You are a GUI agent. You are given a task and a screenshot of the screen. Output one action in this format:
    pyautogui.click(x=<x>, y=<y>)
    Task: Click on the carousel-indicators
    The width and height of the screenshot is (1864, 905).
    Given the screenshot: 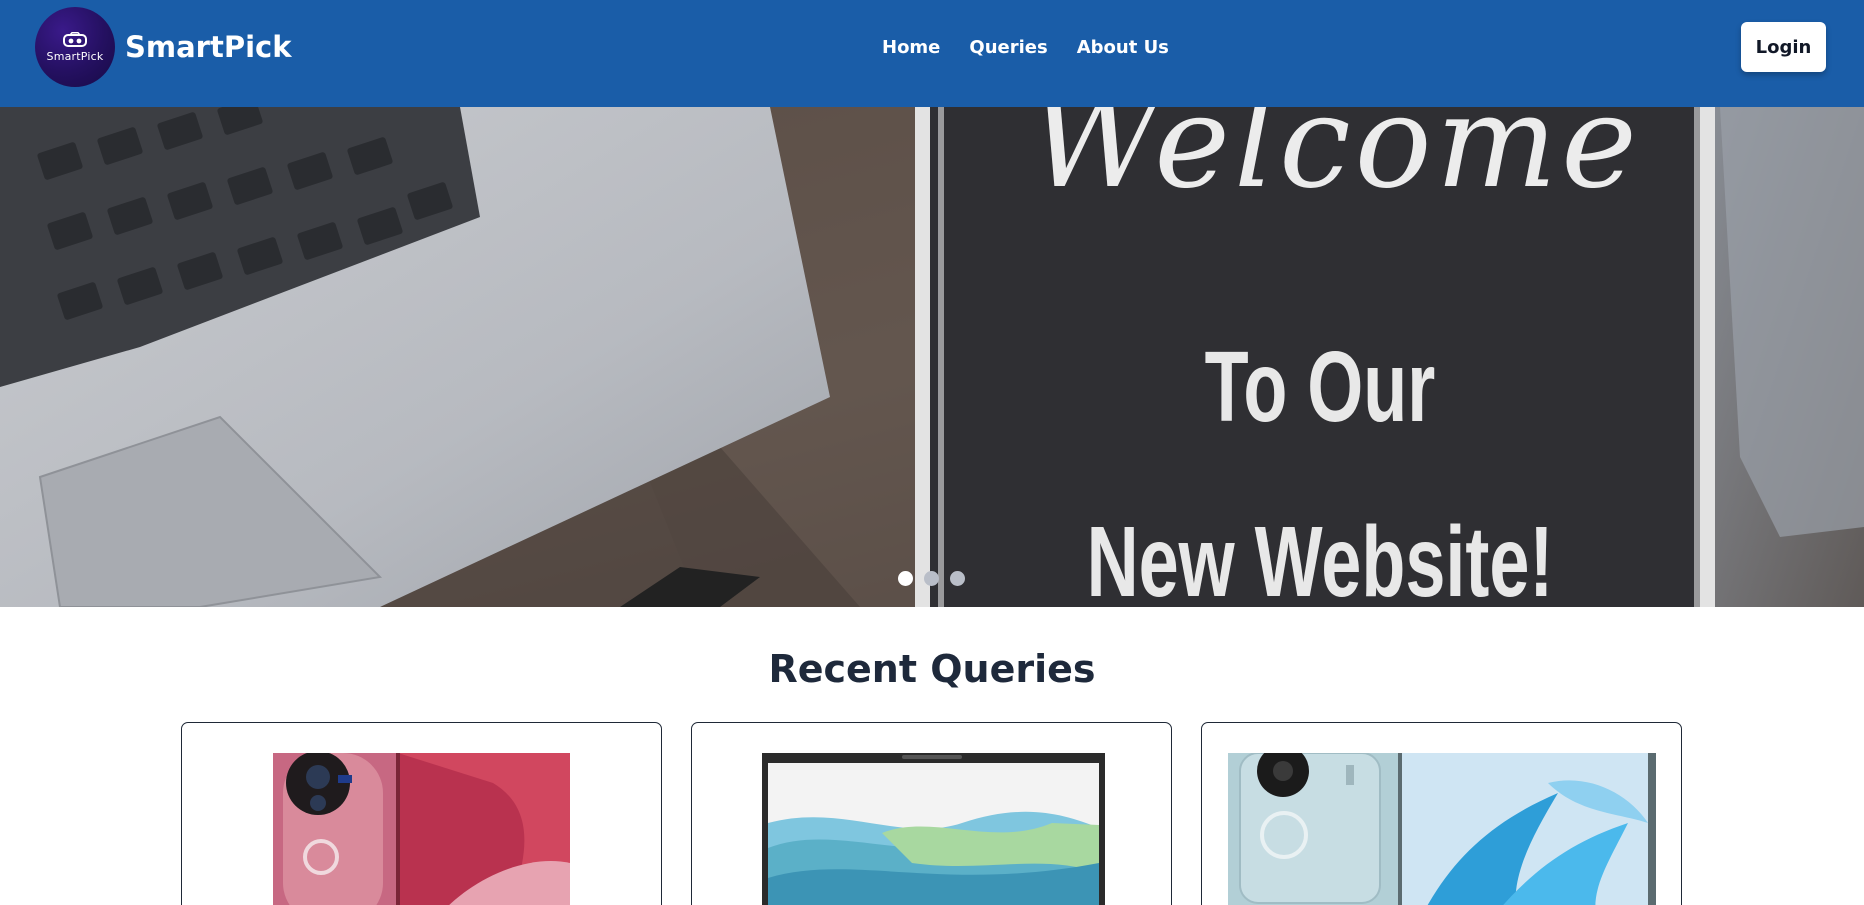 What is the action you would take?
    pyautogui.click(x=931, y=578)
    